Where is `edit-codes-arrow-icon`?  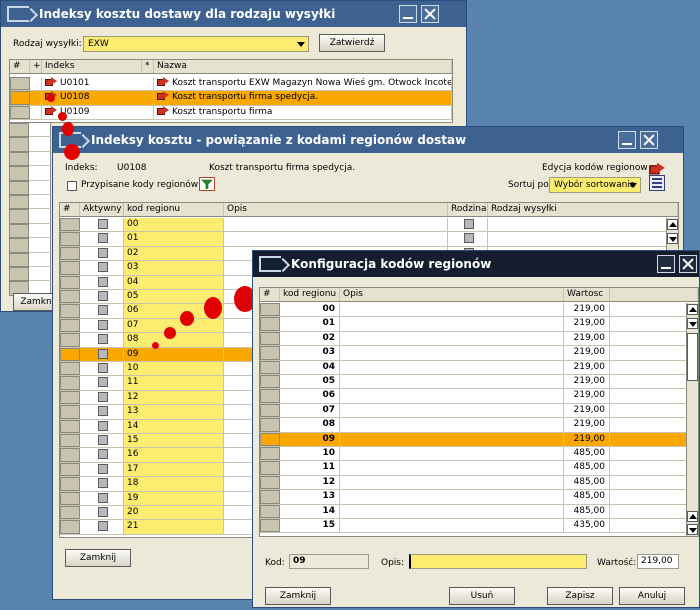
edit-codes-arrow-icon is located at coordinates (657, 168).